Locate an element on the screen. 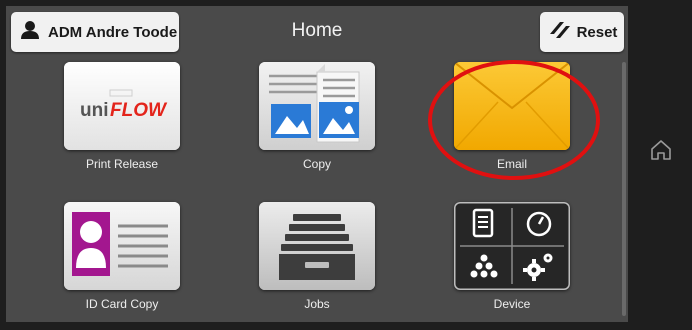  side-panel is located at coordinates (661, 166).